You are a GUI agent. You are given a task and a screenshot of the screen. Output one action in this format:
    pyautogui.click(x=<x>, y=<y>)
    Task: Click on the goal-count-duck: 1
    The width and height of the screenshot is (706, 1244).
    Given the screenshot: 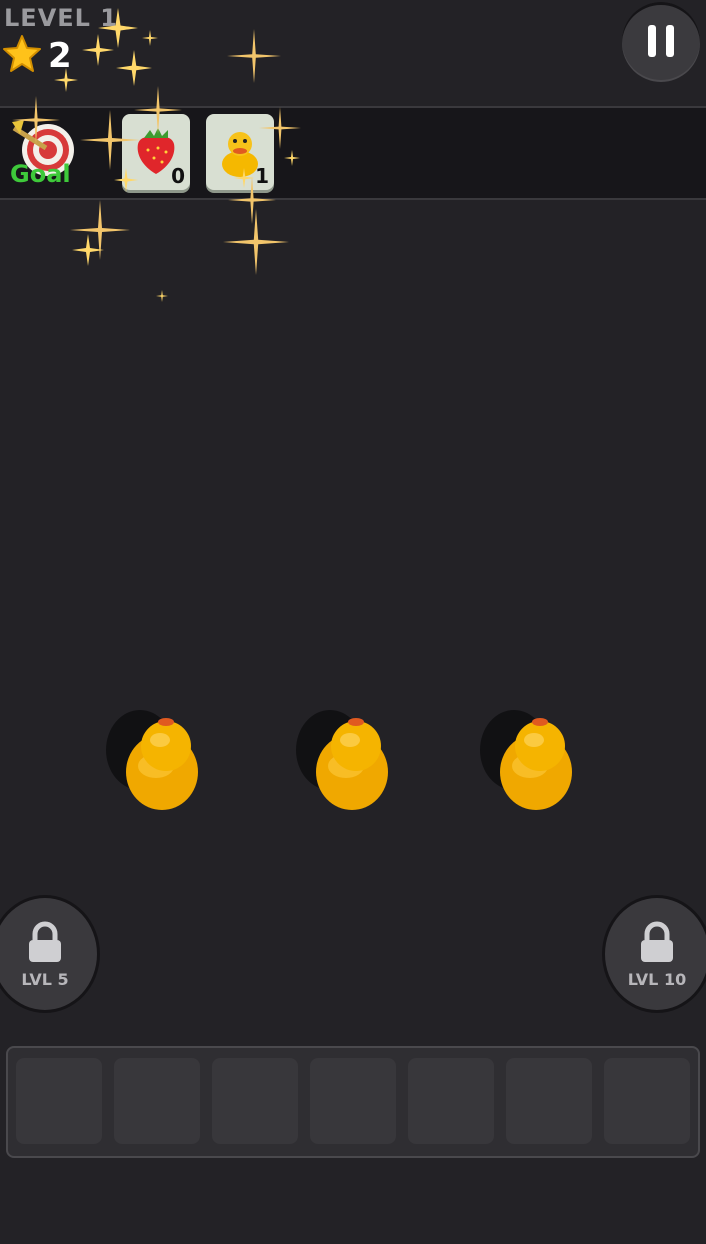 What is the action you would take?
    pyautogui.click(x=262, y=176)
    